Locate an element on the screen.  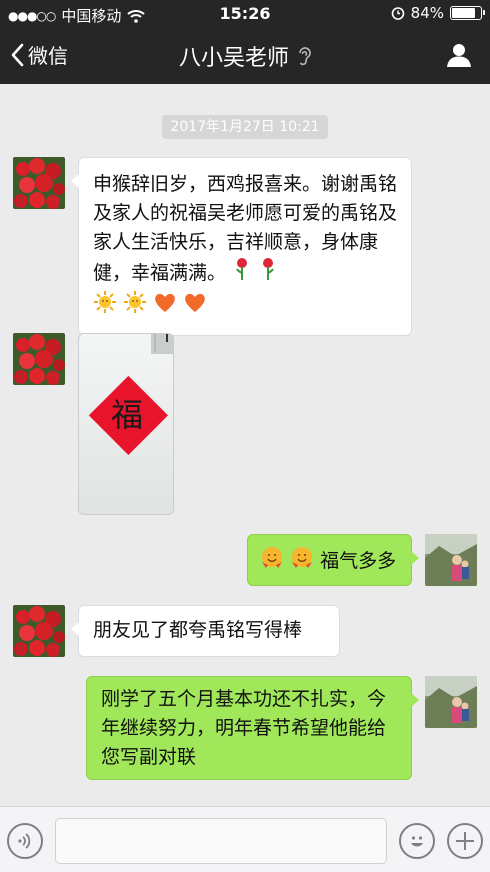
plus-icon is located at coordinates (465, 841).